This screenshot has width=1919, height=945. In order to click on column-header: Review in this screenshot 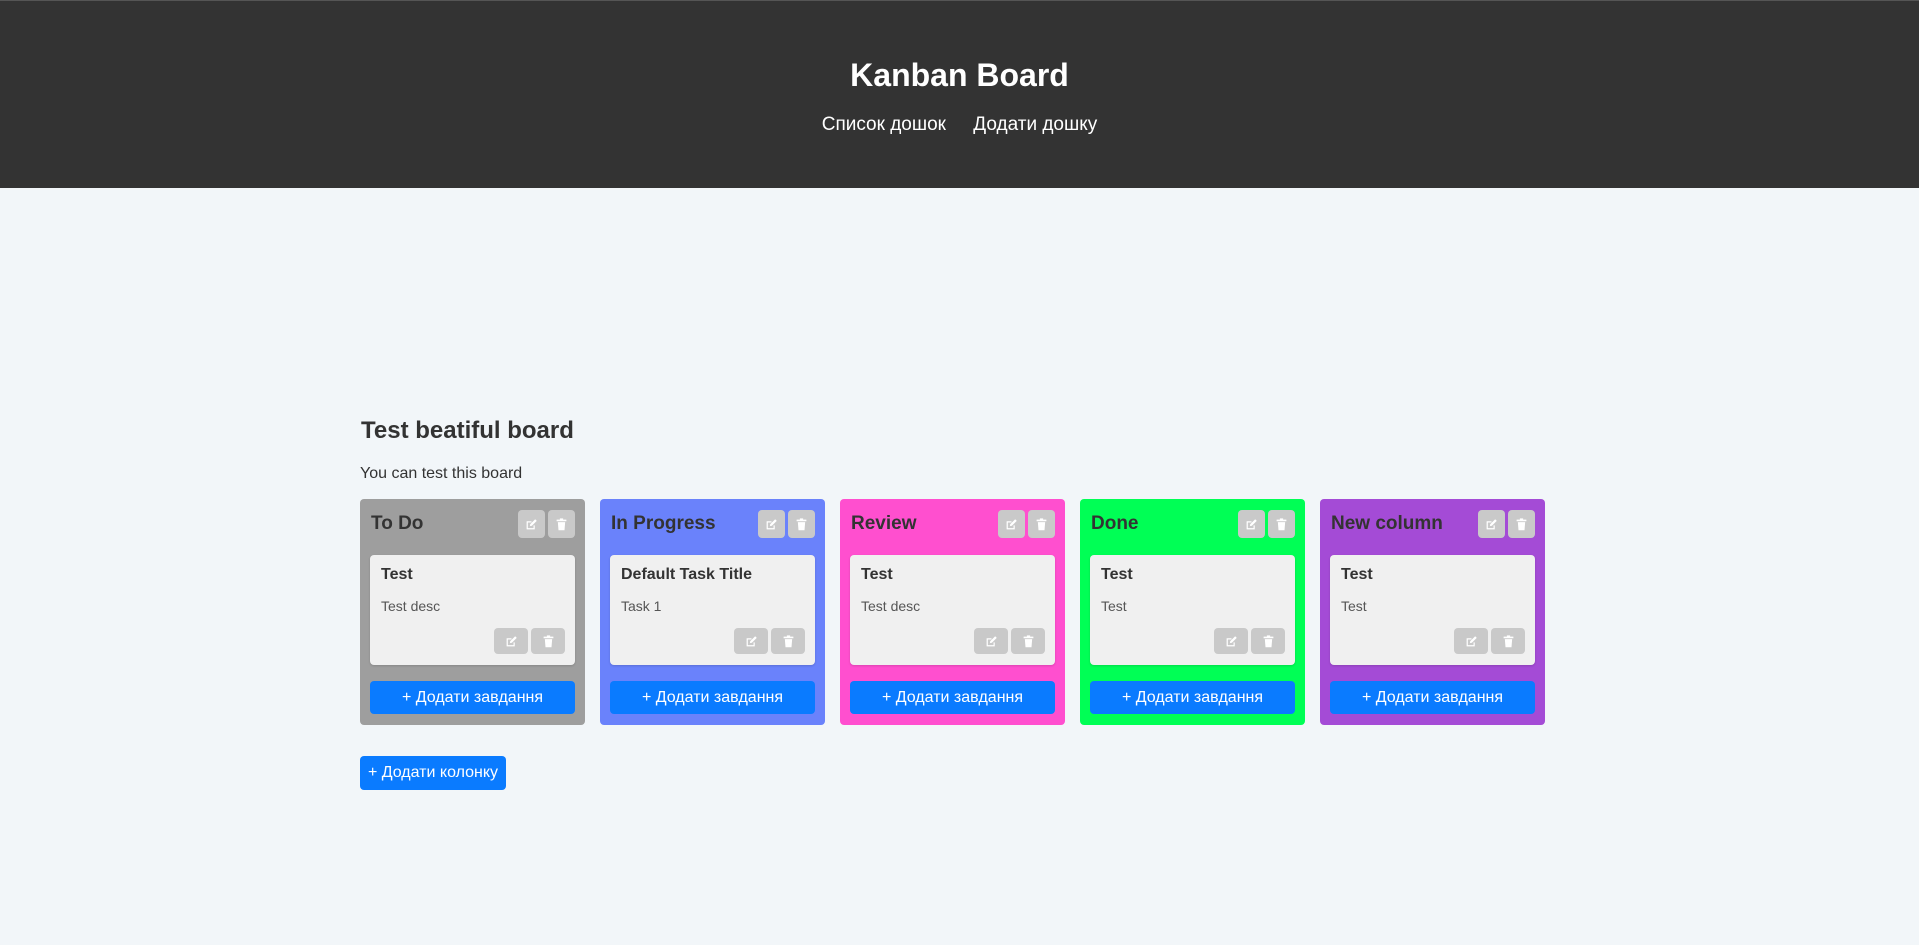, I will do `click(953, 524)`.